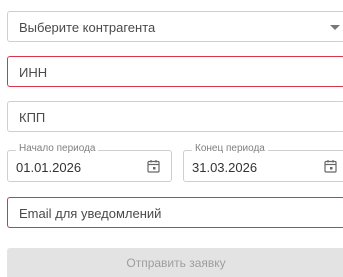  I want to click on counterparty-select: Выберите контрагента, so click(175, 26).